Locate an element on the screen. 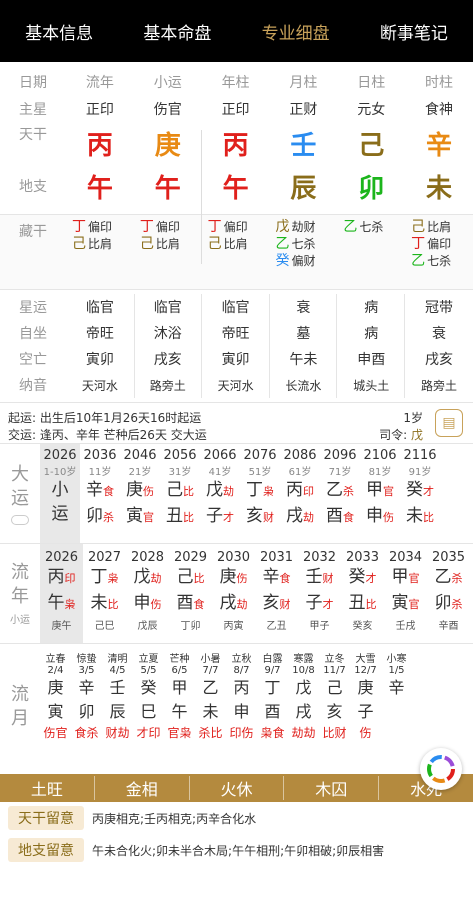 This screenshot has width=473, height=900. liuyue-column: 清明 4/5 壬辰财劫 is located at coordinates (117, 707).